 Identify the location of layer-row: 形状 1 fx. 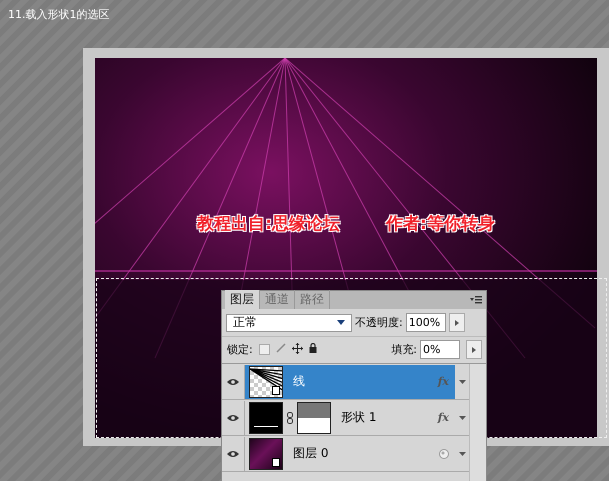
(350, 417).